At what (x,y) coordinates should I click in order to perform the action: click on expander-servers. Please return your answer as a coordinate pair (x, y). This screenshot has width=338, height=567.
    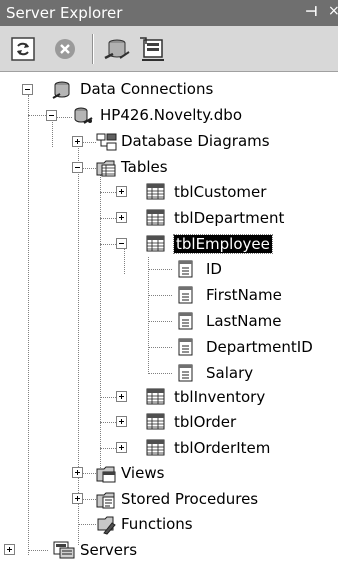
    Looking at the image, I should click on (9, 549).